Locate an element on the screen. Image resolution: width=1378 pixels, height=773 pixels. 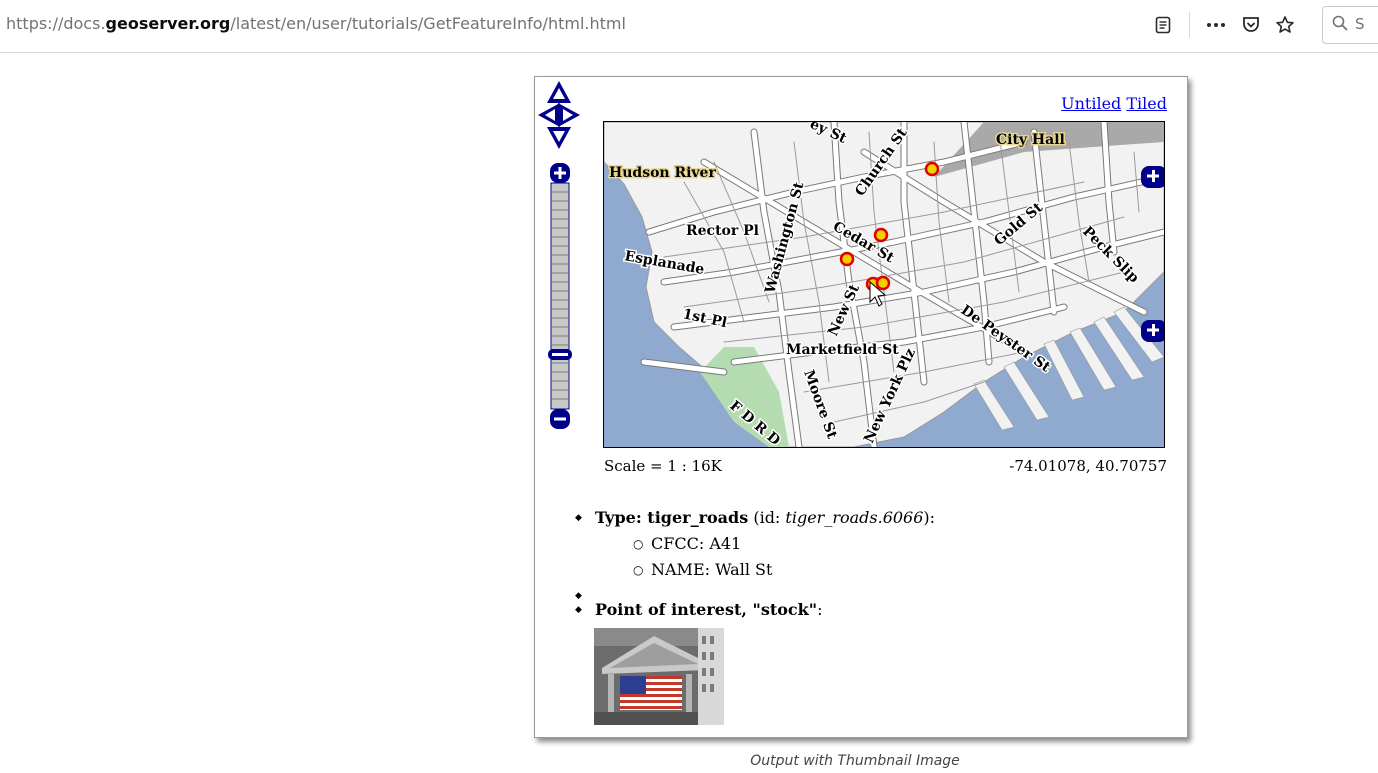
stock-exchange-thumbnail is located at coordinates (659, 676).